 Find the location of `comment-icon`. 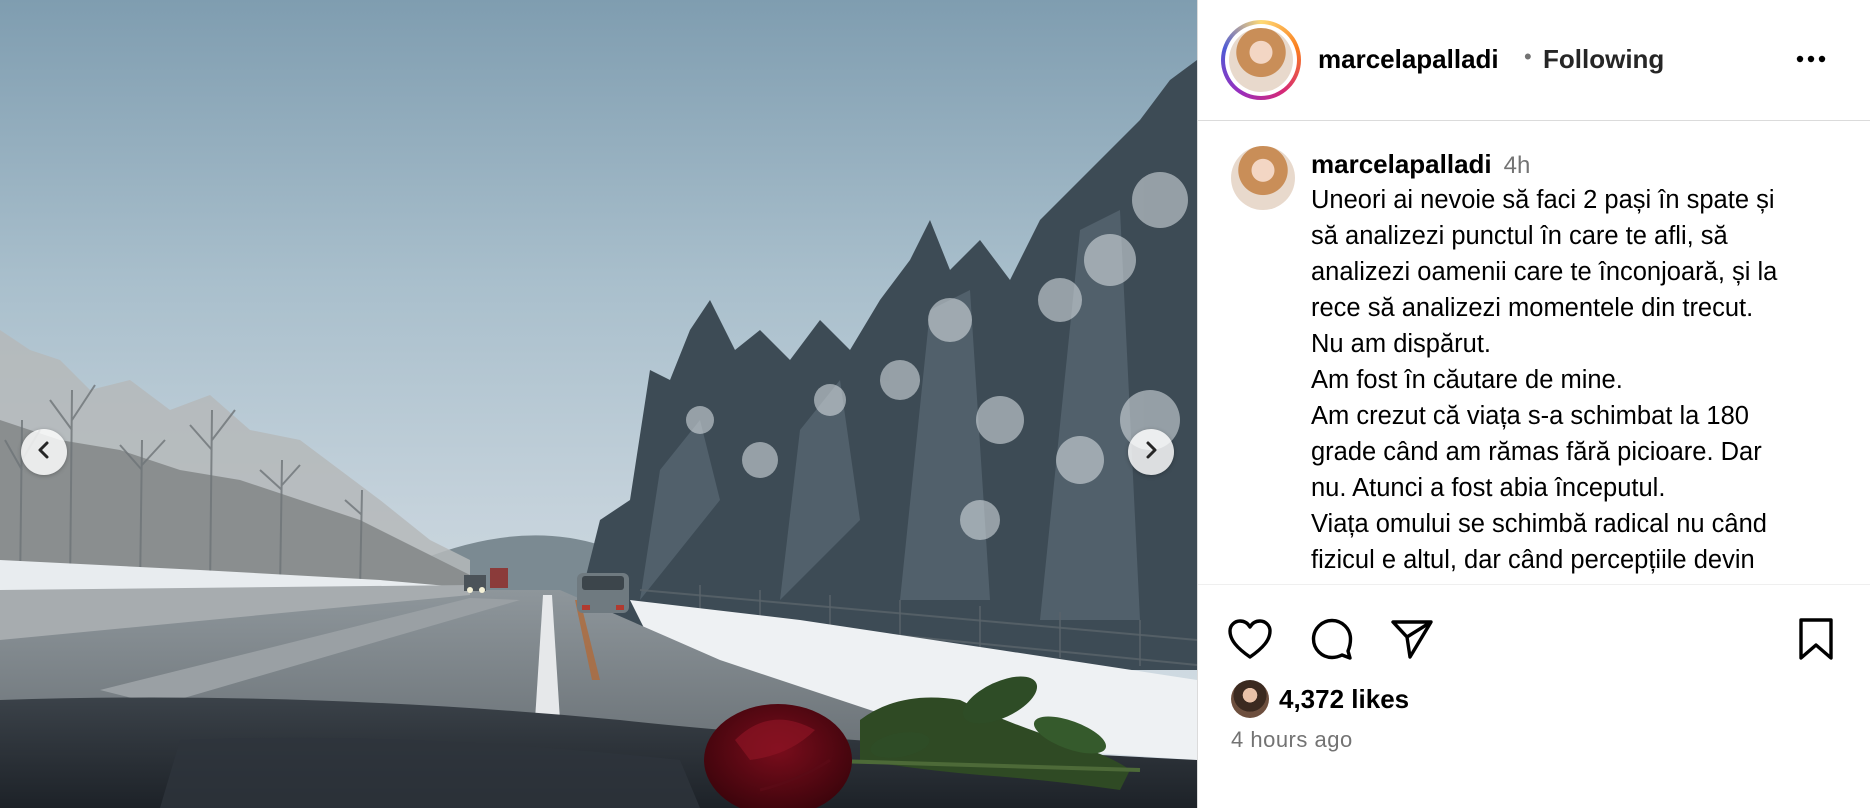

comment-icon is located at coordinates (1332, 641).